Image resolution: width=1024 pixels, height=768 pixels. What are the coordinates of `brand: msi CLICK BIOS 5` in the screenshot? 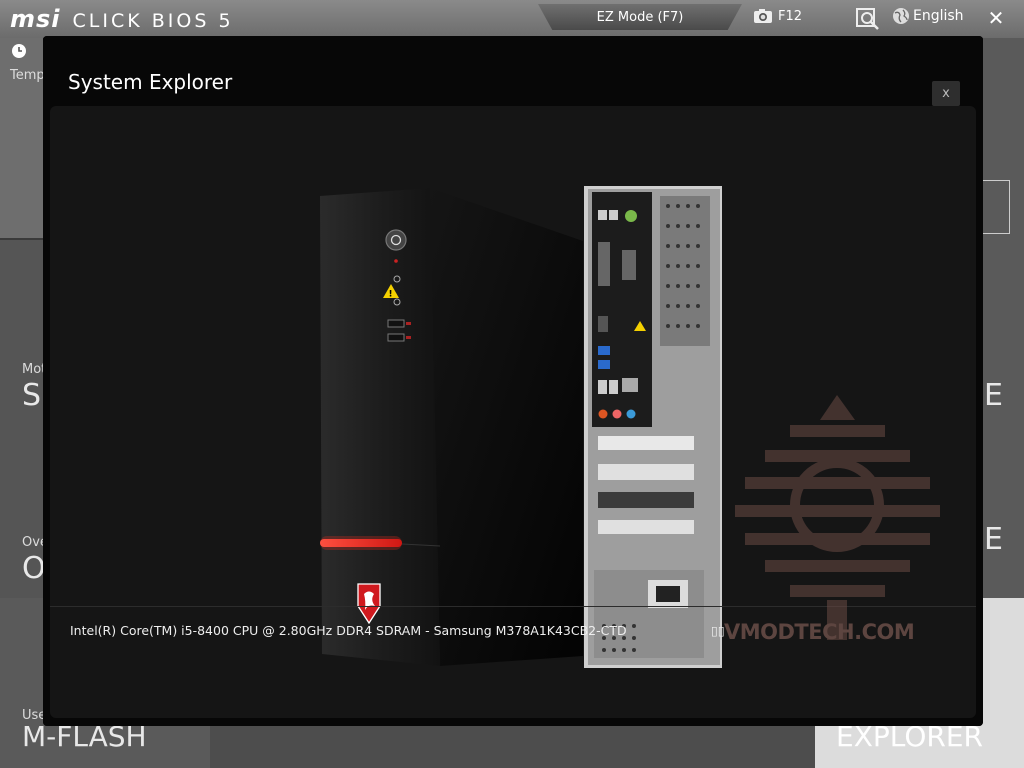 It's located at (122, 19).